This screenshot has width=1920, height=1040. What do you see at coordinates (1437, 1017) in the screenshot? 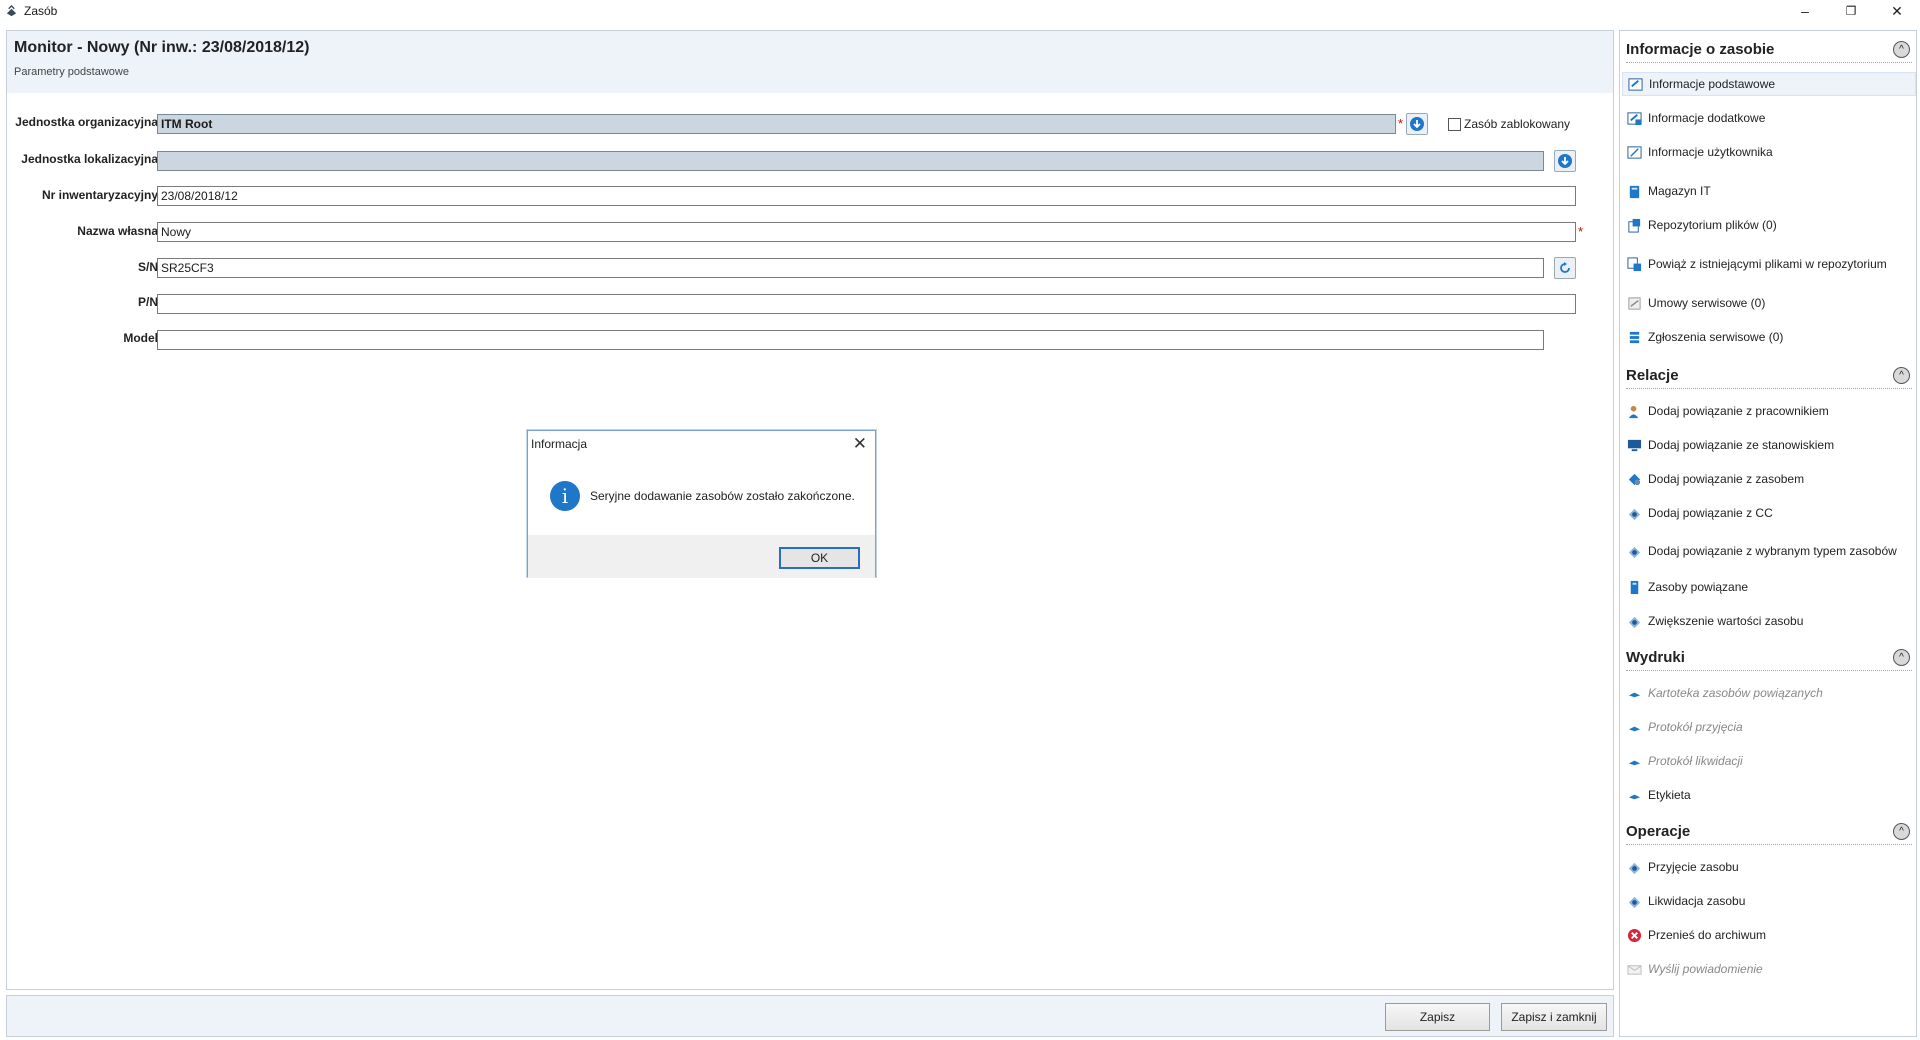
I see `save-button: Zapisz` at bounding box center [1437, 1017].